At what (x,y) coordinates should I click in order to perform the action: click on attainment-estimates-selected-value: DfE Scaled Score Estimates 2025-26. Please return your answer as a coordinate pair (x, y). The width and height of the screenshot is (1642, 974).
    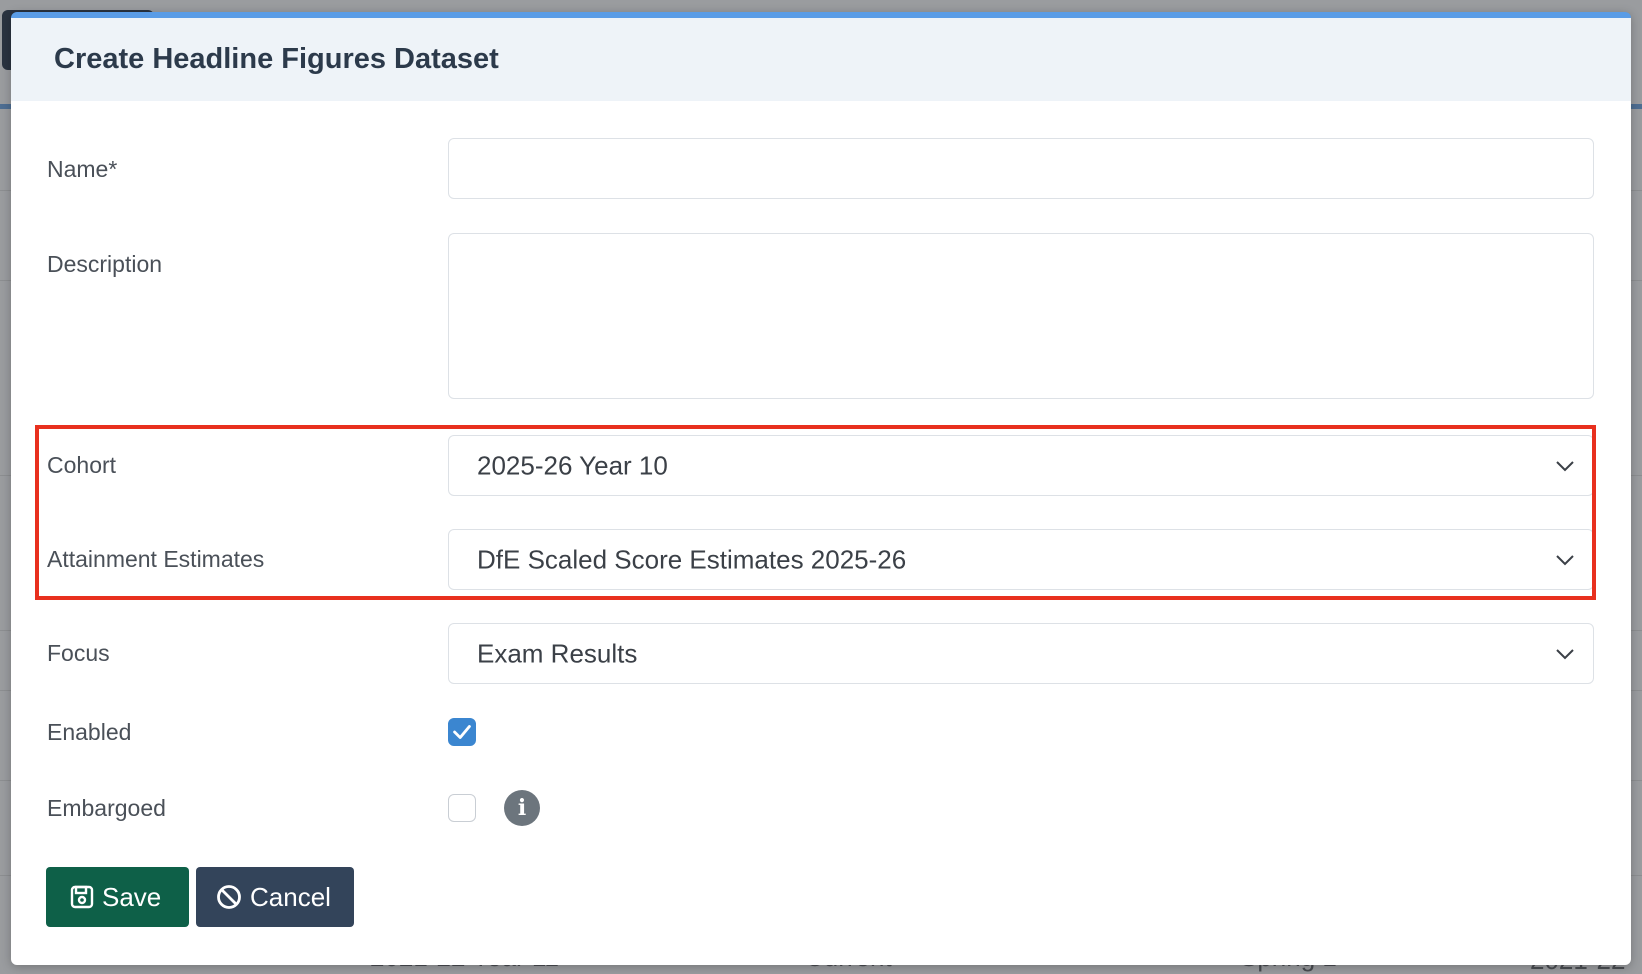
    Looking at the image, I should click on (692, 559).